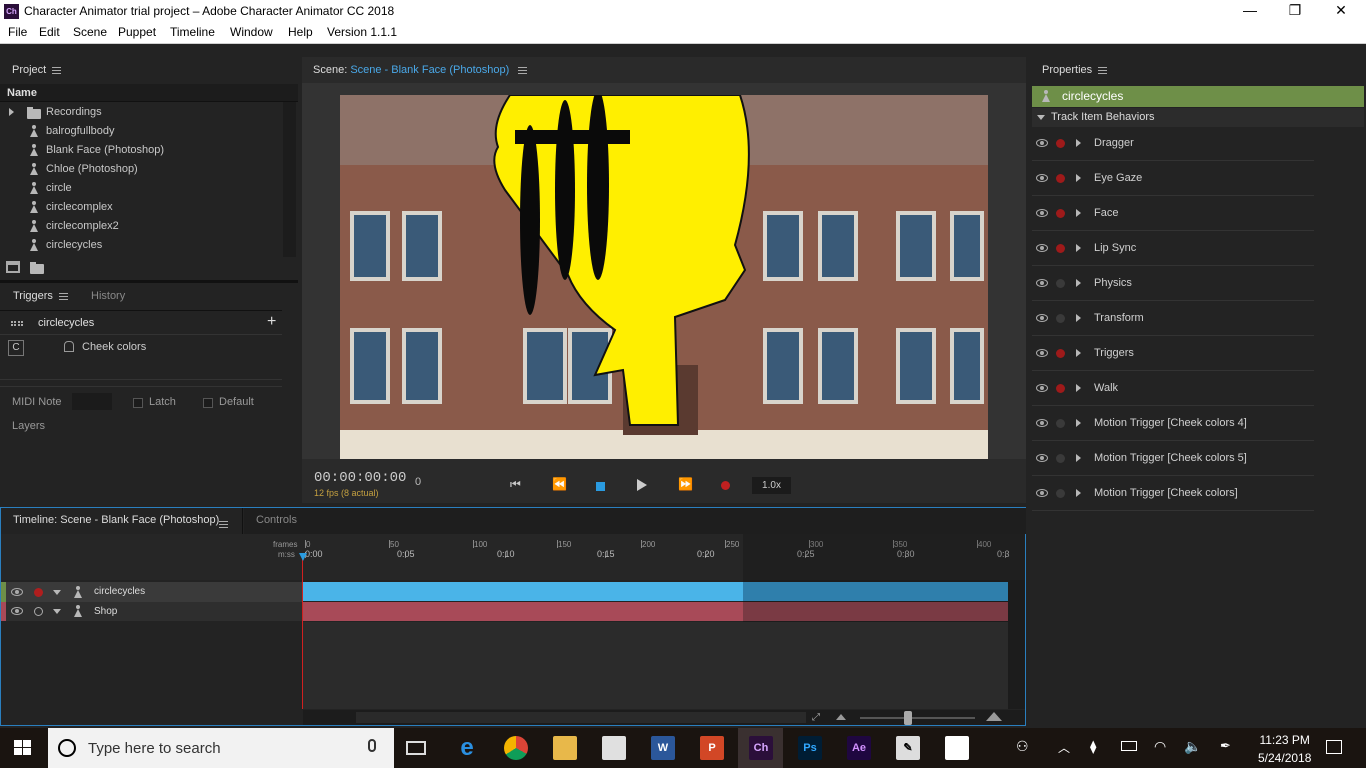 The width and height of the screenshot is (1366, 768). What do you see at coordinates (1173, 318) in the screenshot?
I see `behavior-row: Transform` at bounding box center [1173, 318].